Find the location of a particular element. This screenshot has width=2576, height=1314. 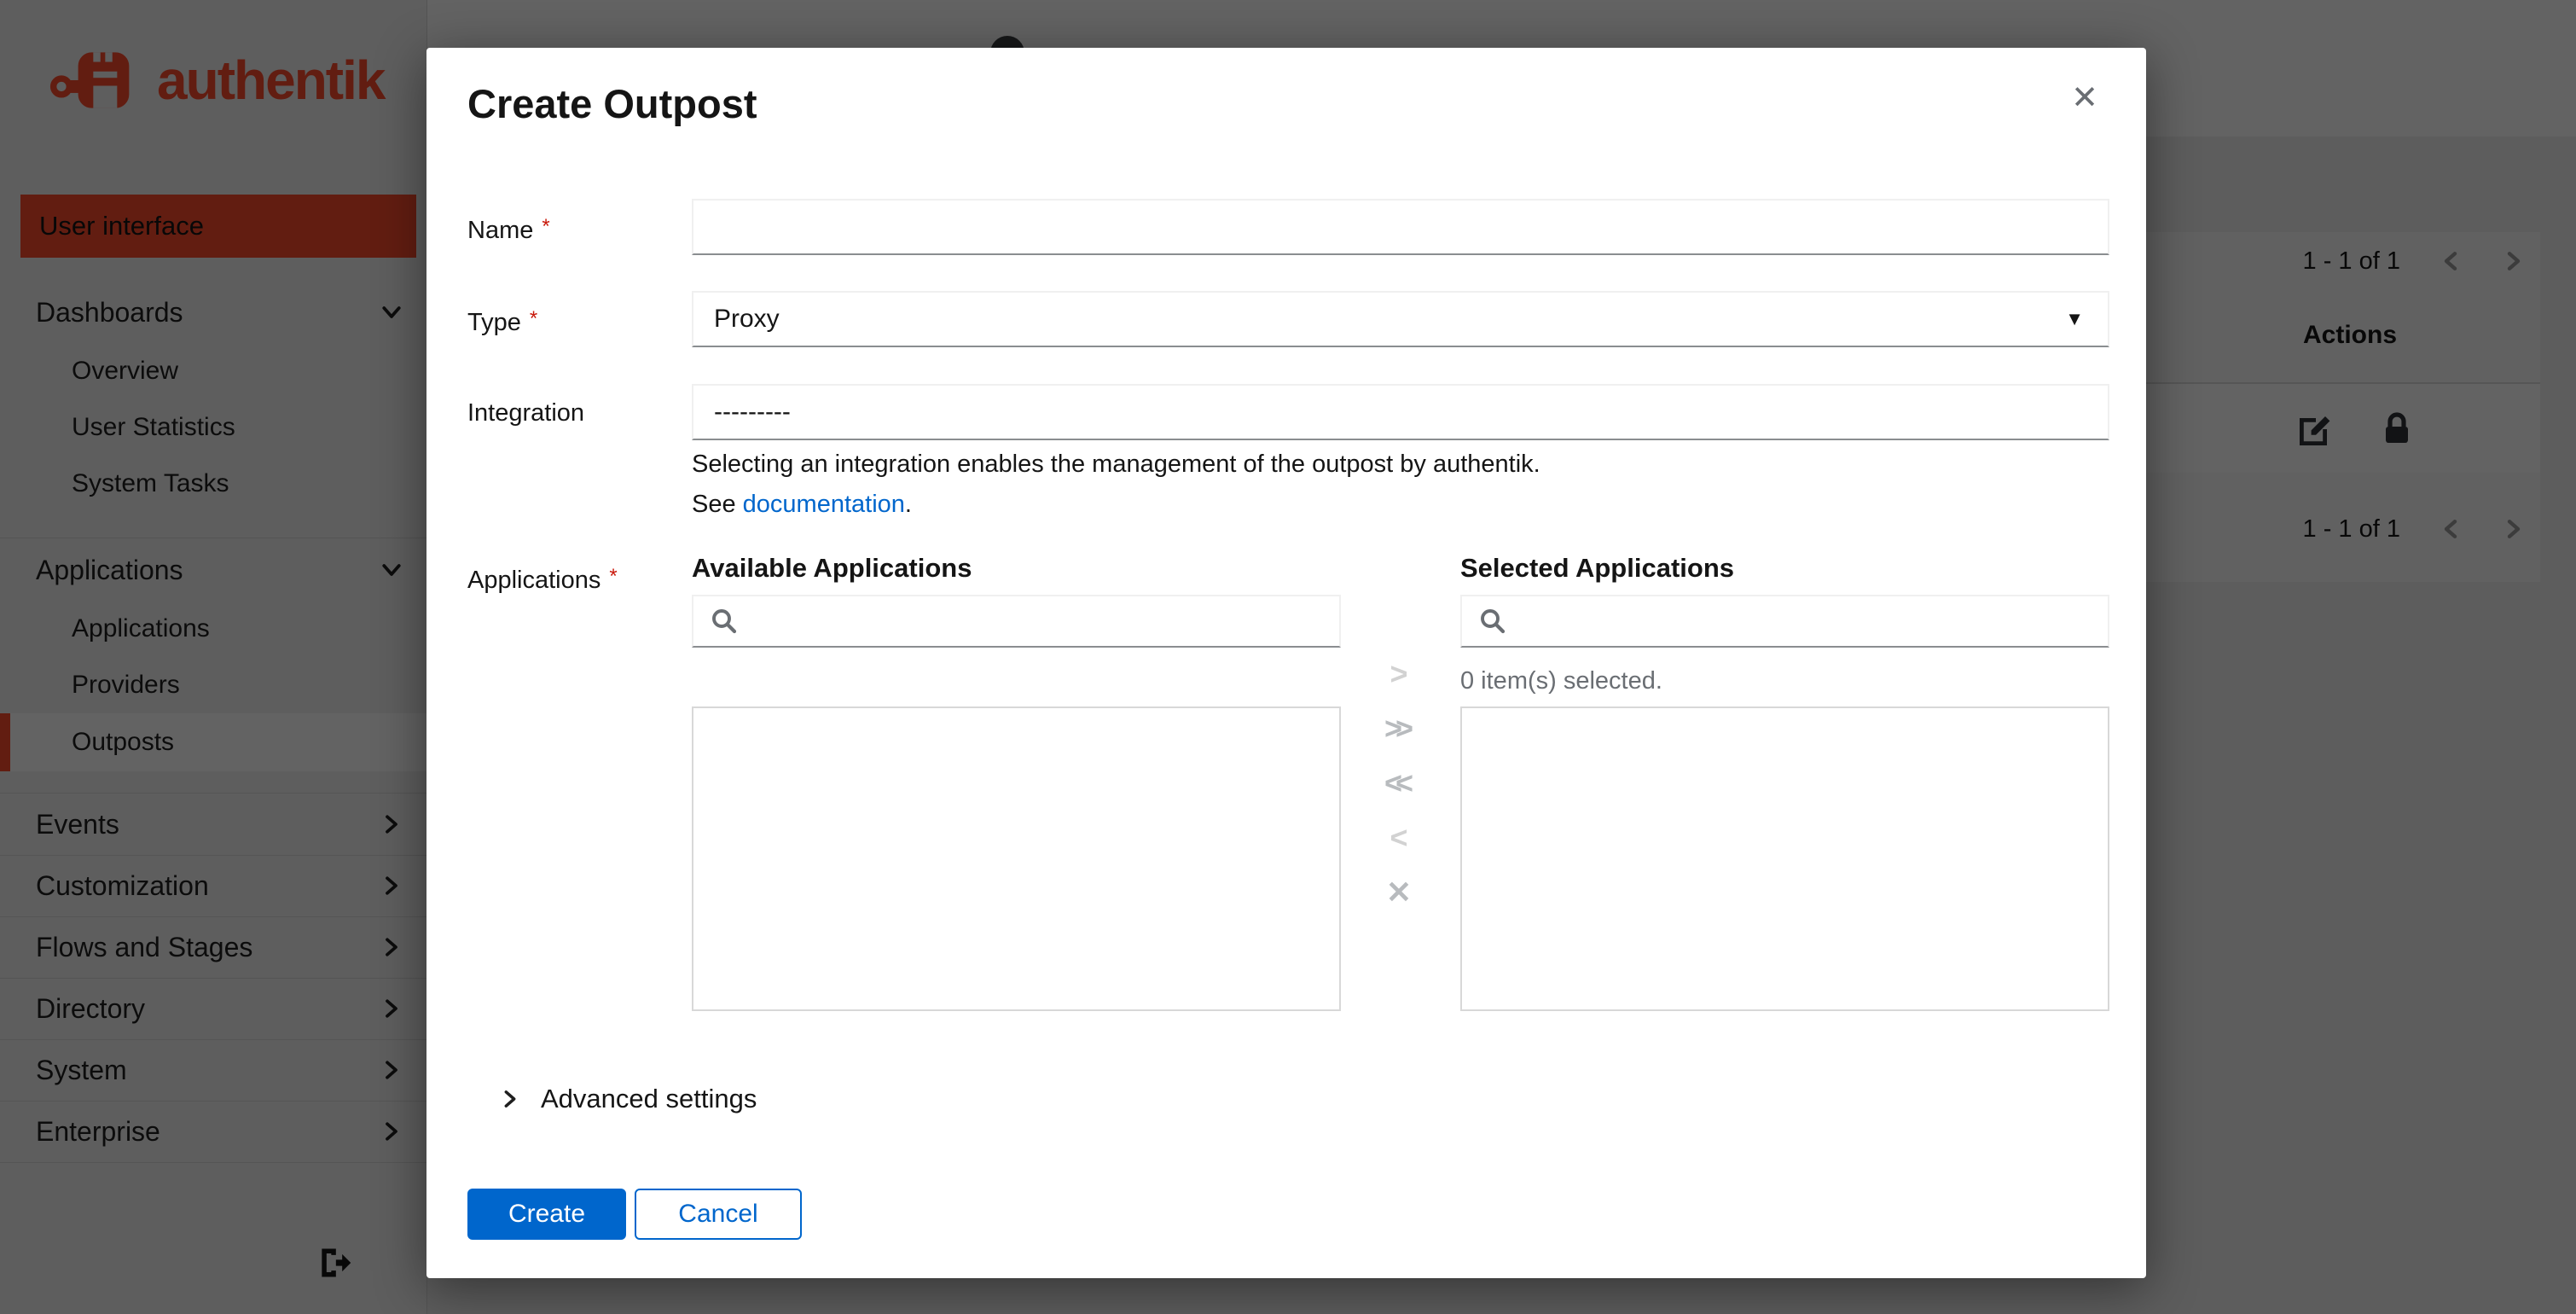

create-button: Create is located at coordinates (546, 1214).